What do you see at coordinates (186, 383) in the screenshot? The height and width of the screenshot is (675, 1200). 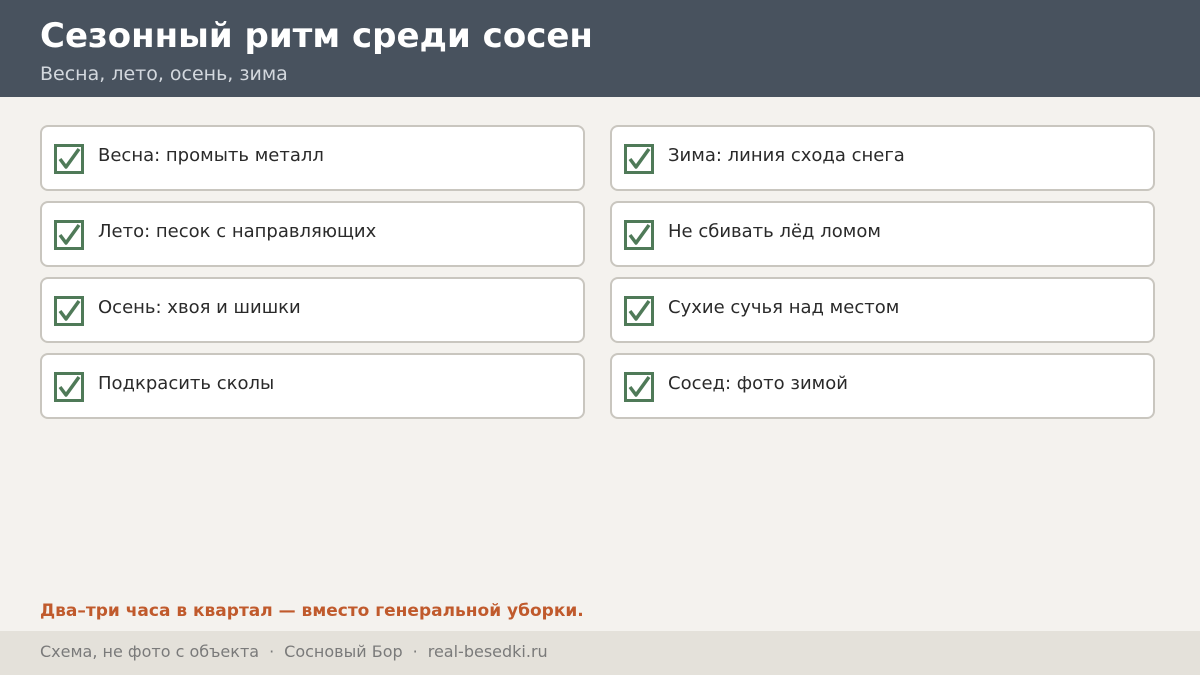 I see `checklist-item-label: Подкрасить сколы` at bounding box center [186, 383].